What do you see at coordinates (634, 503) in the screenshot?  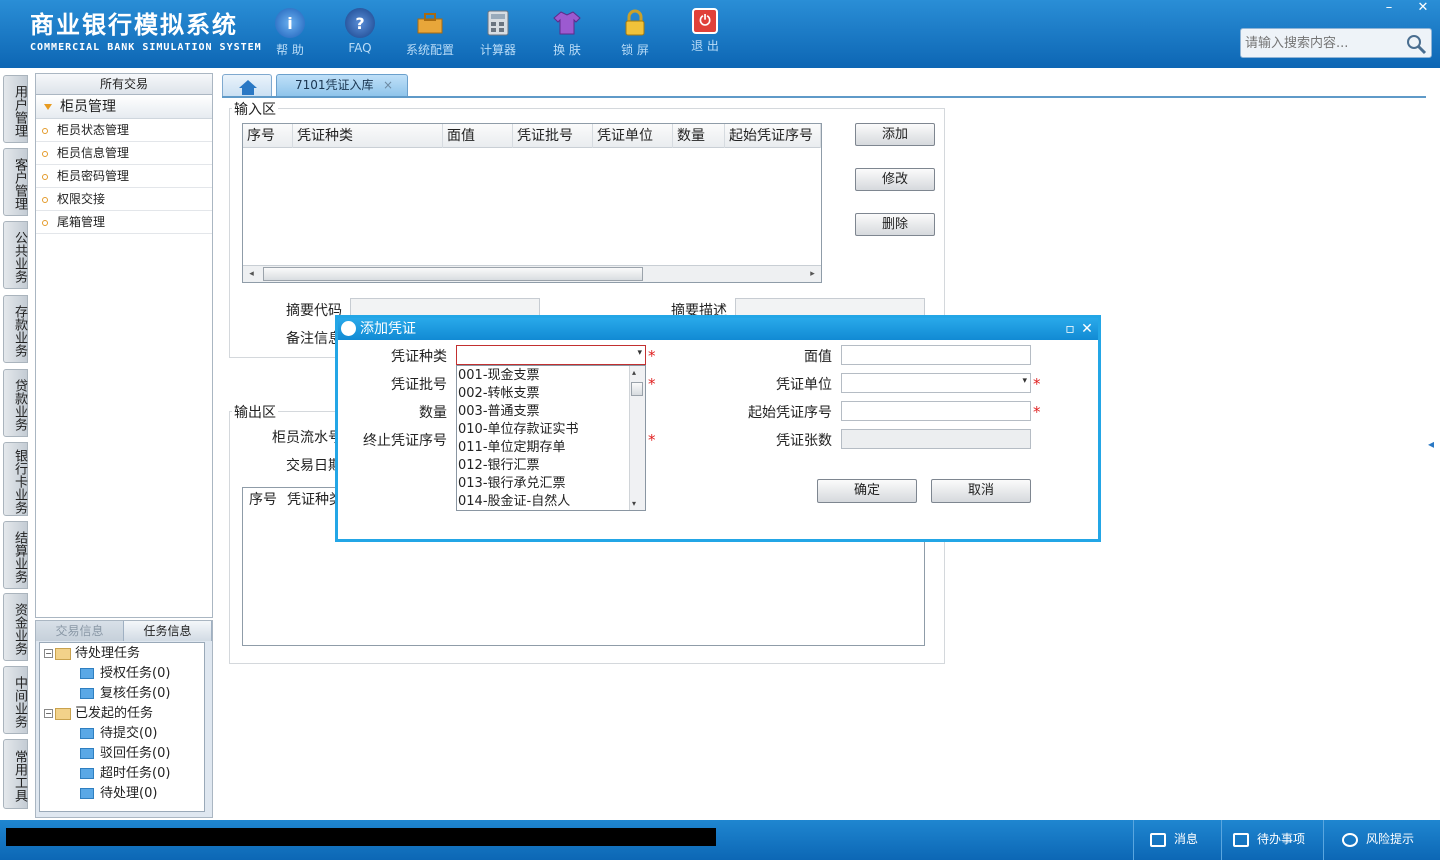 I see `scroll-down-icon: ▾` at bounding box center [634, 503].